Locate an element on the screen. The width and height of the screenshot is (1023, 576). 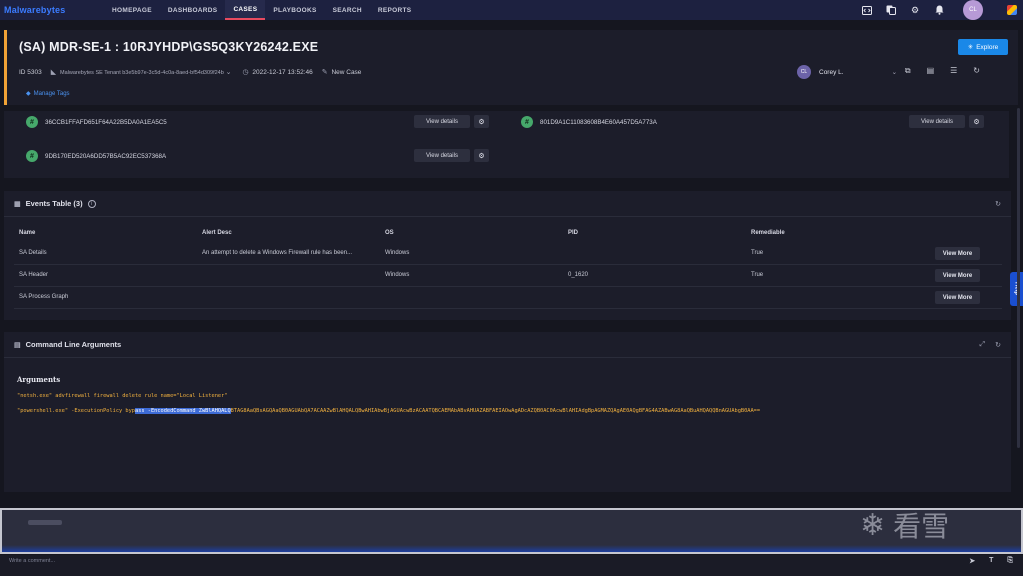
tenant-icon: ◣ is located at coordinates (53, 72).